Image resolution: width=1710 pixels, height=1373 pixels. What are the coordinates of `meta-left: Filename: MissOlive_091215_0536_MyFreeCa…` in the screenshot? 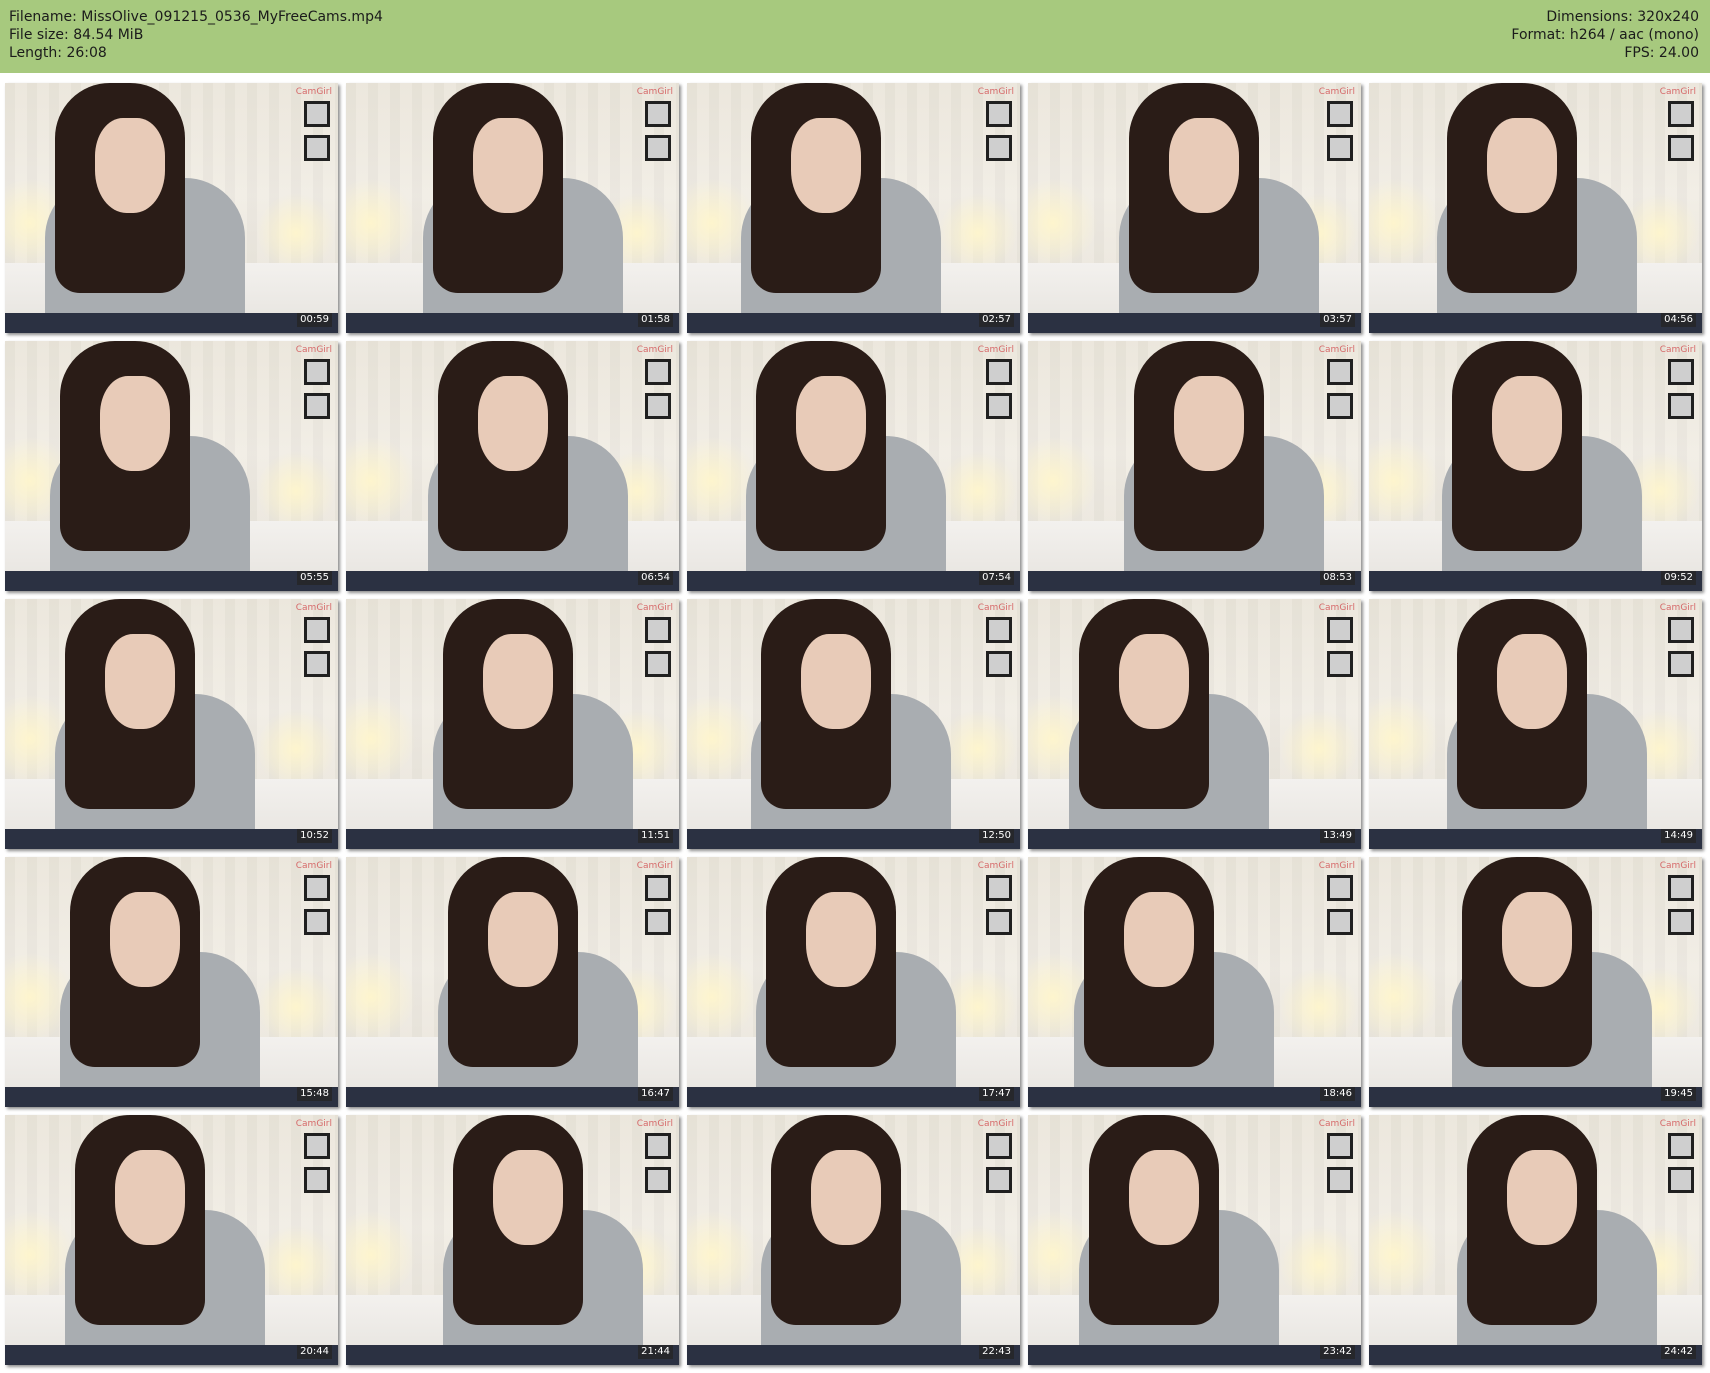 It's located at (196, 35).